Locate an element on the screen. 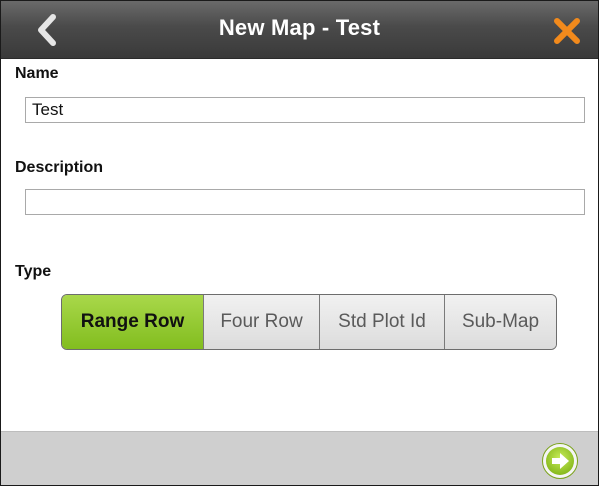 Image resolution: width=599 pixels, height=486 pixels. arrow-right-circle-icon is located at coordinates (560, 461).